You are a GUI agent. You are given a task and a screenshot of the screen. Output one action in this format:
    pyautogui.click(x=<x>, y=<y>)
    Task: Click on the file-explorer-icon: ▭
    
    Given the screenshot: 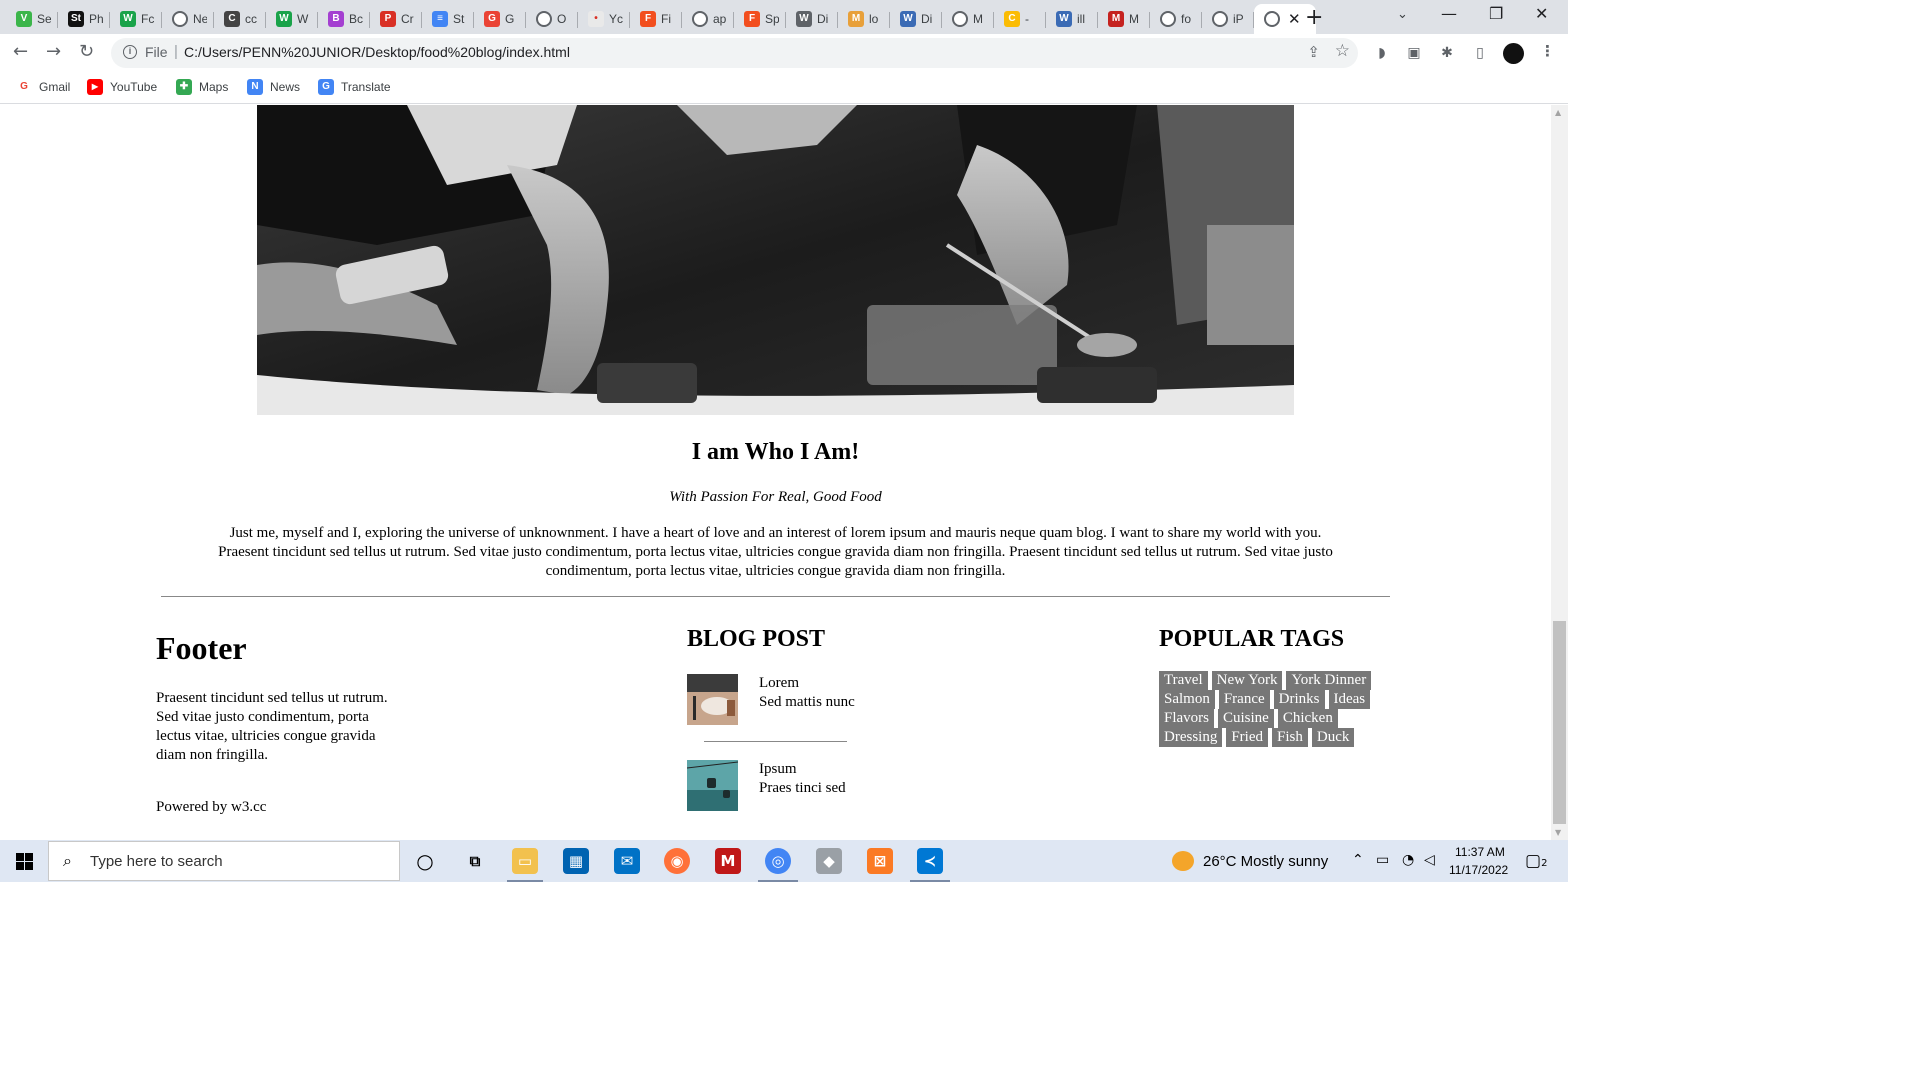 What is the action you would take?
    pyautogui.click(x=525, y=861)
    